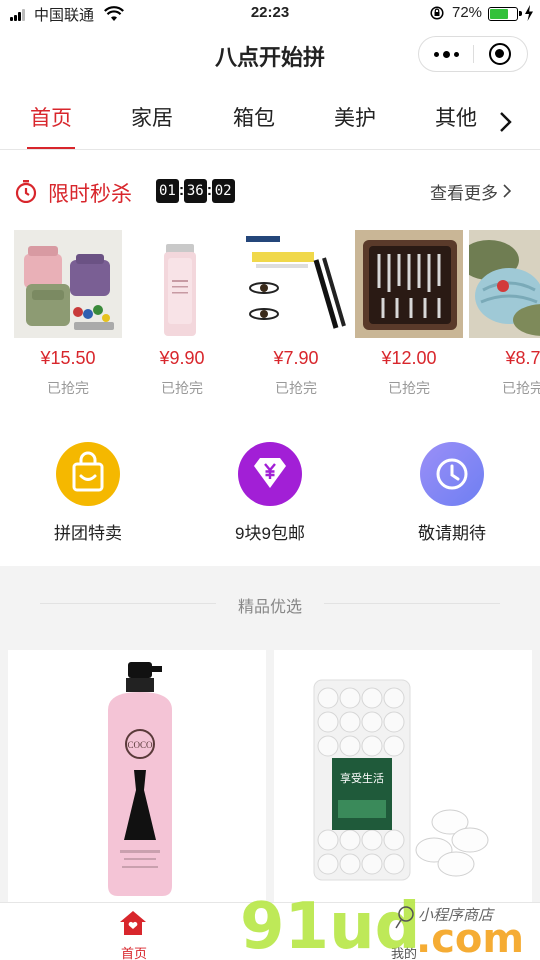  Describe the element at coordinates (88, 474) in the screenshot. I see `shopping-bag-icon` at that location.